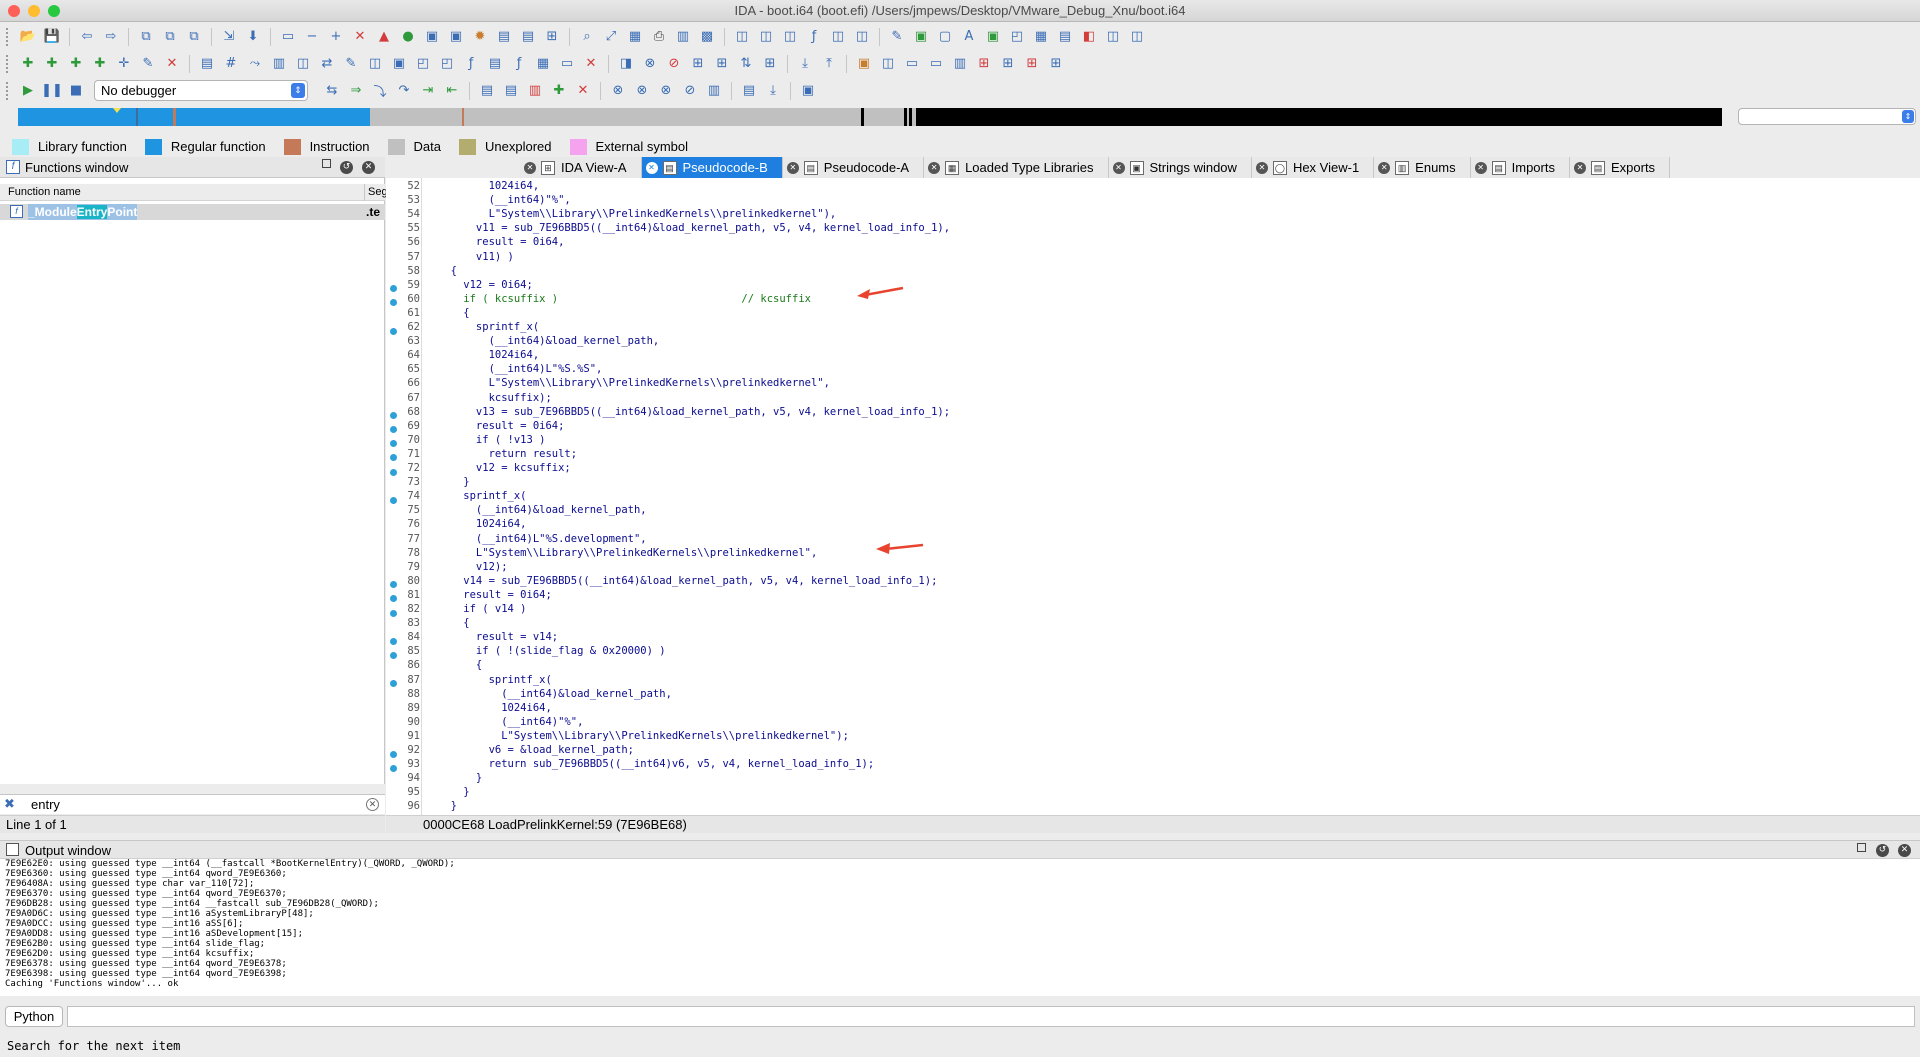  What do you see at coordinates (28, 91) in the screenshot?
I see `run-icon: ▶` at bounding box center [28, 91].